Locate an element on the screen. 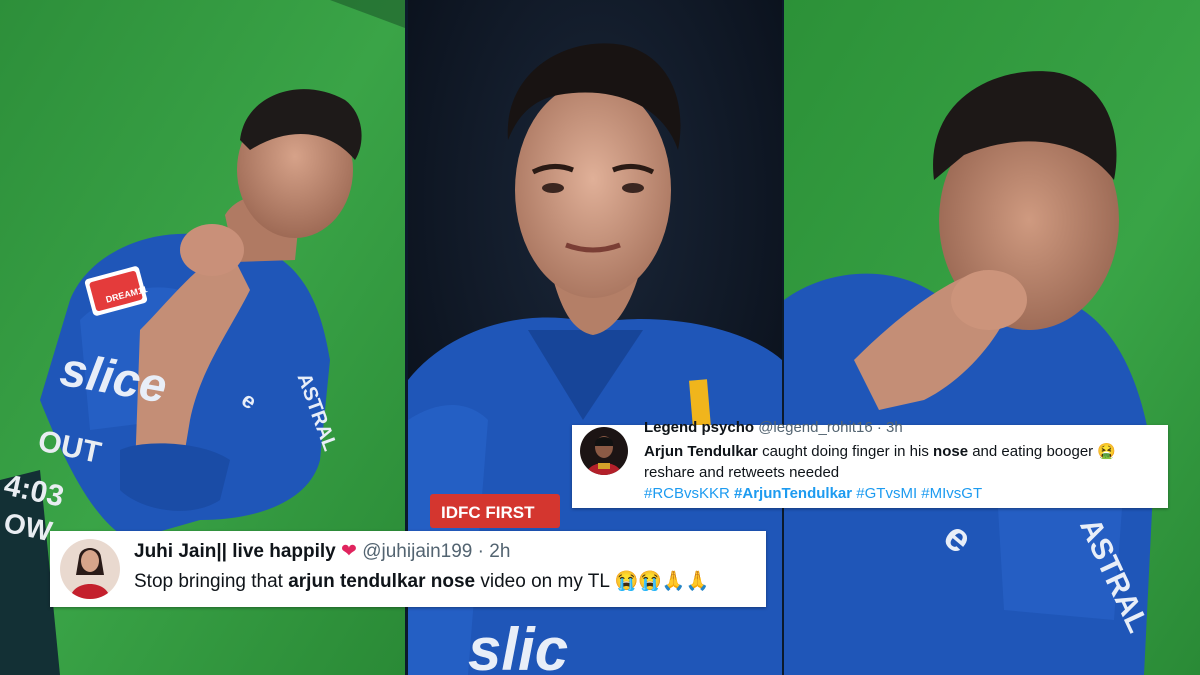 This screenshot has height=675, width=1200. hashtag-link: #MIvsGT is located at coordinates (951, 493).